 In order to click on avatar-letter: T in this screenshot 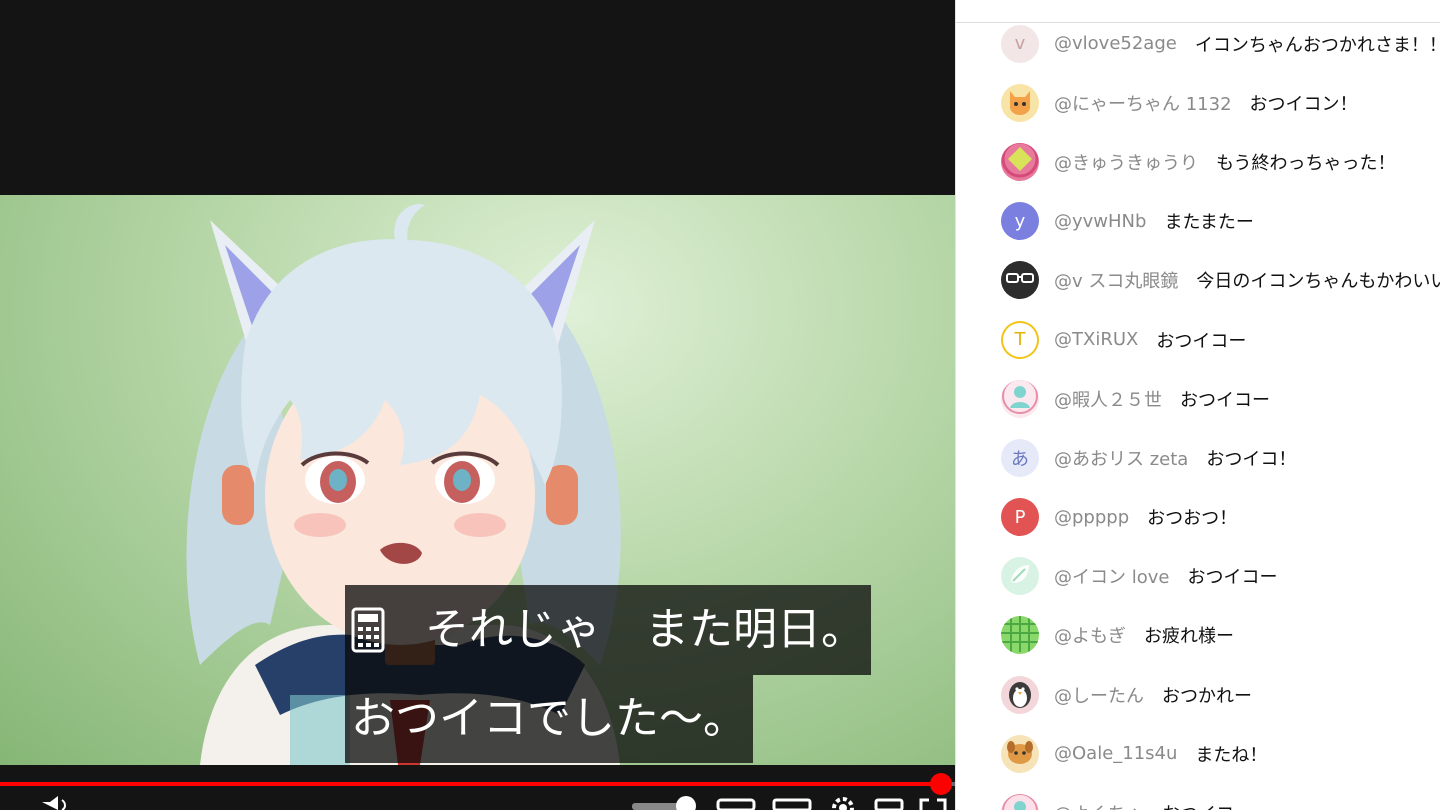, I will do `click(1020, 340)`.